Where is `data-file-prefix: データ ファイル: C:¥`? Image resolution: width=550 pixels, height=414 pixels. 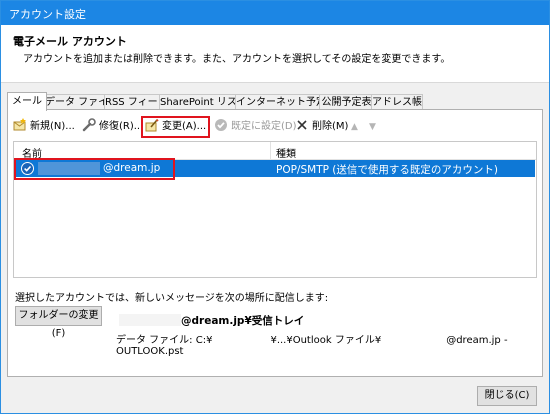 data-file-prefix: データ ファイル: C:¥ is located at coordinates (164, 340).